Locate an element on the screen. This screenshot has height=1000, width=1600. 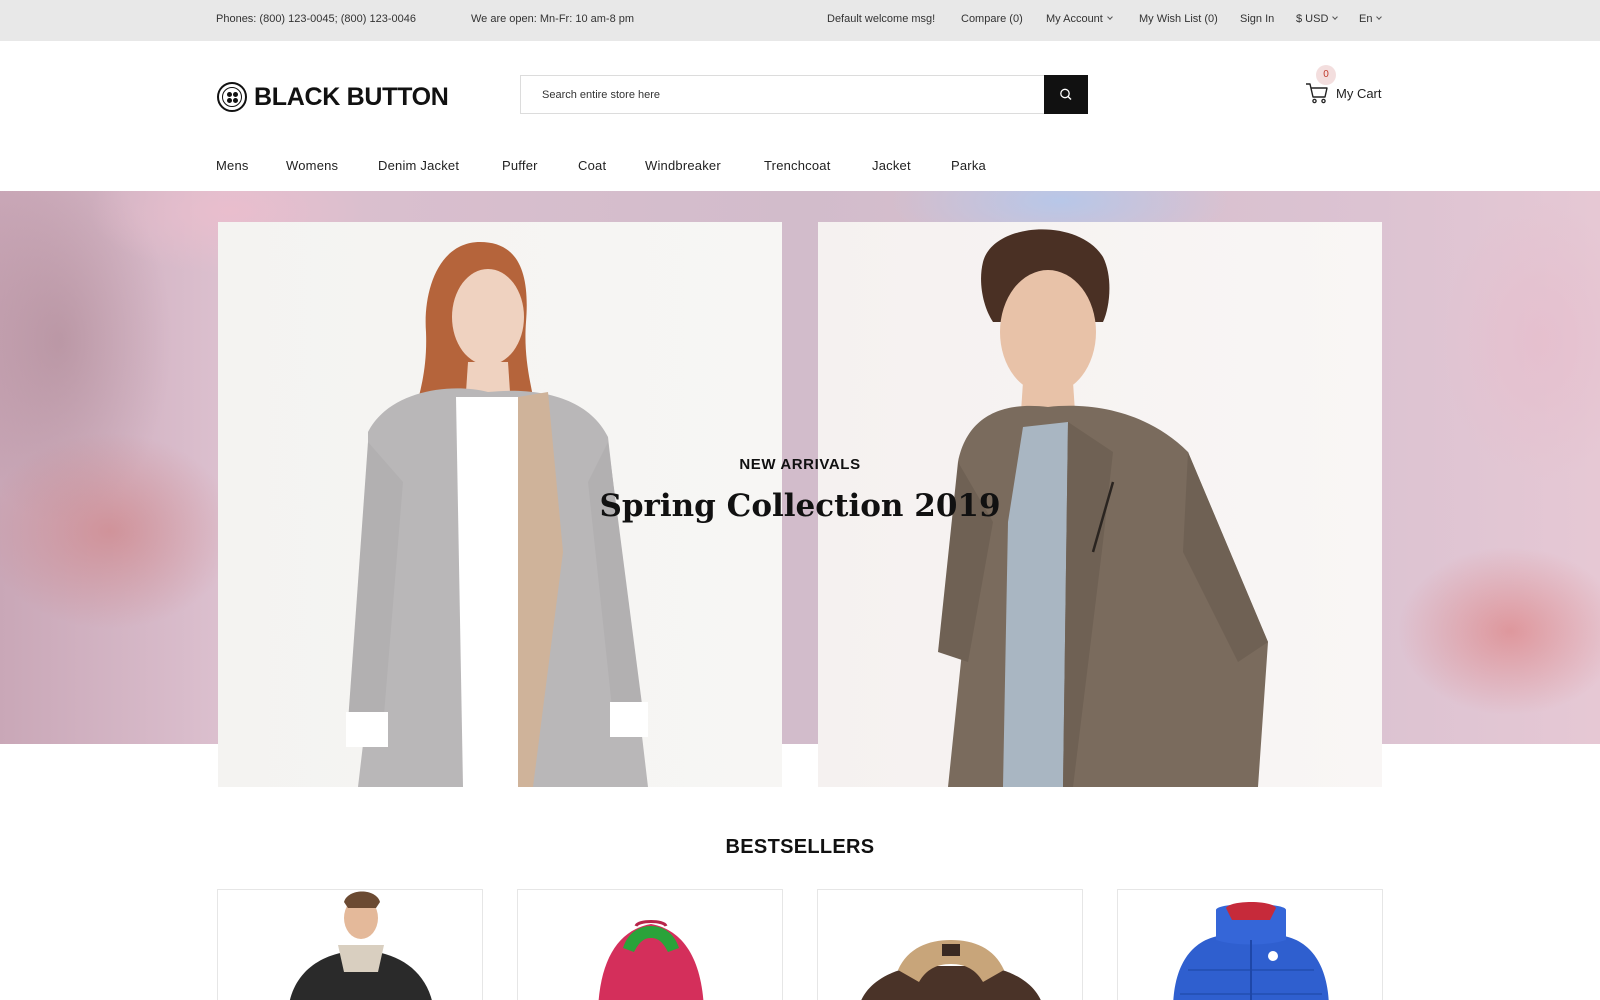
welcome-message: Default welcome msg! is located at coordinates (881, 19).